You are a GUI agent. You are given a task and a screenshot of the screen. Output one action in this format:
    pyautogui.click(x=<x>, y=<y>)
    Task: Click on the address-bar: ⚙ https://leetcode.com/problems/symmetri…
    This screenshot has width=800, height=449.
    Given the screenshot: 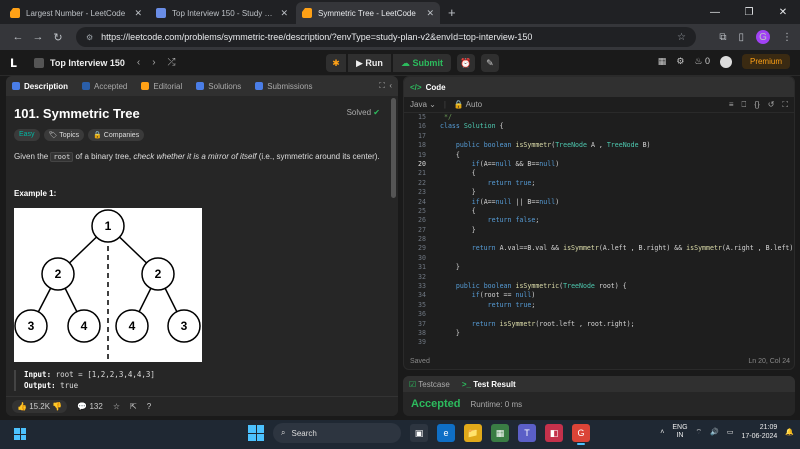 What is the action you would take?
    pyautogui.click(x=386, y=37)
    